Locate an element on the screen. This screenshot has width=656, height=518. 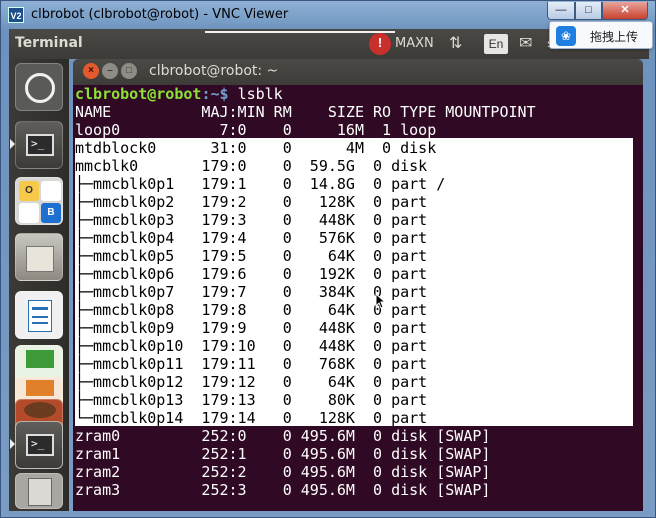
dash-home-button is located at coordinates (39, 87).